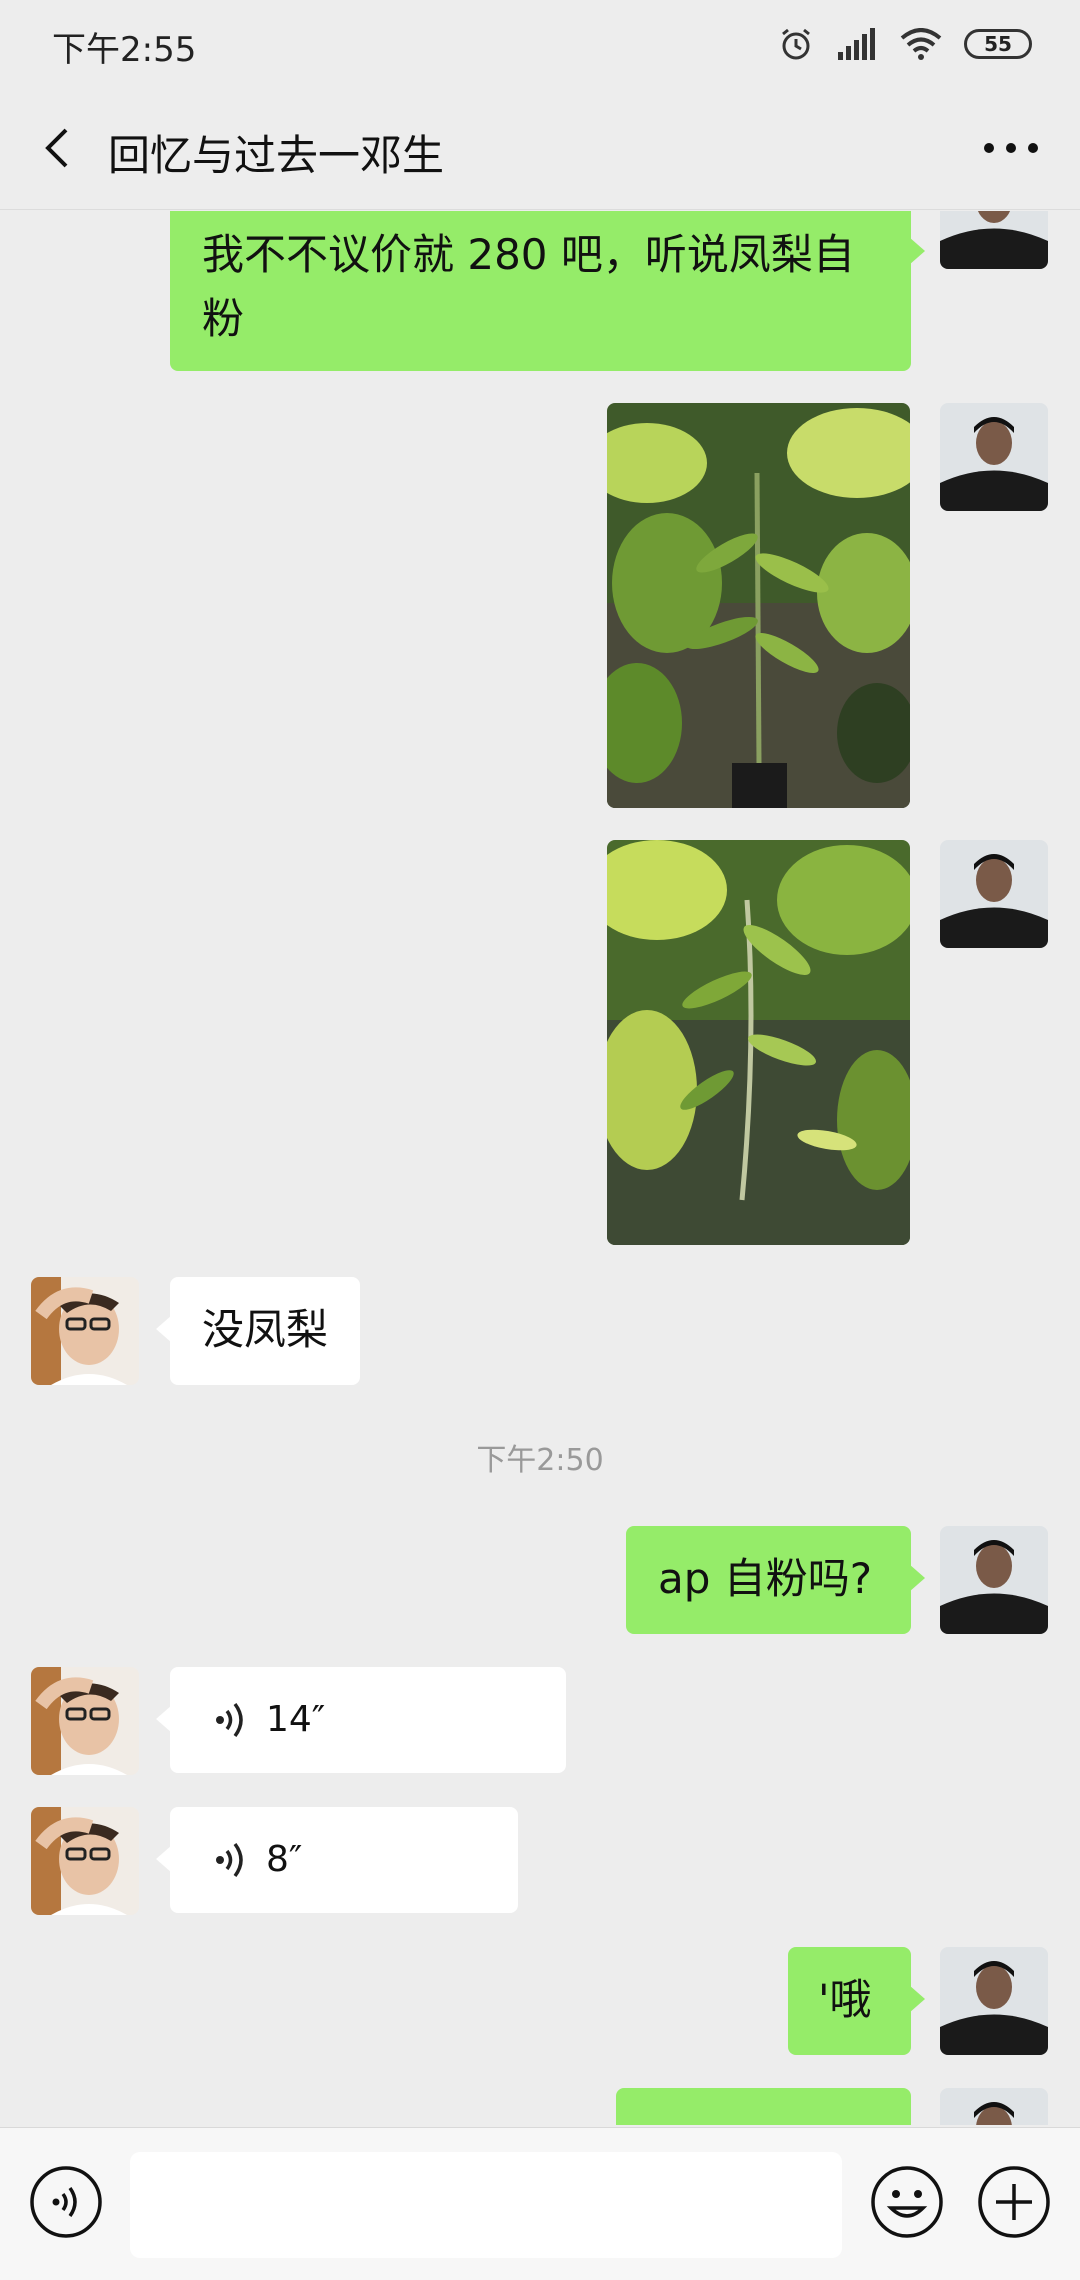 This screenshot has width=1080, height=2280. What do you see at coordinates (540, 150) in the screenshot?
I see `chat-header: 回忆与过去一邓生` at bounding box center [540, 150].